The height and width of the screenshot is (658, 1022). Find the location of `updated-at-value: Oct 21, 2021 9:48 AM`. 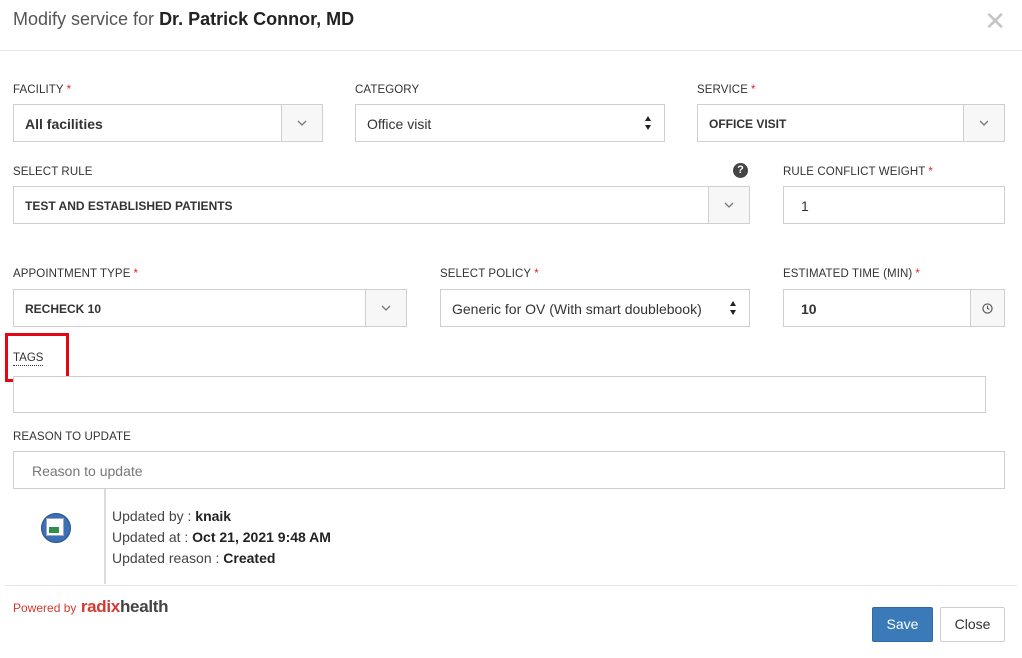

updated-at-value: Oct 21, 2021 9:48 AM is located at coordinates (261, 537).